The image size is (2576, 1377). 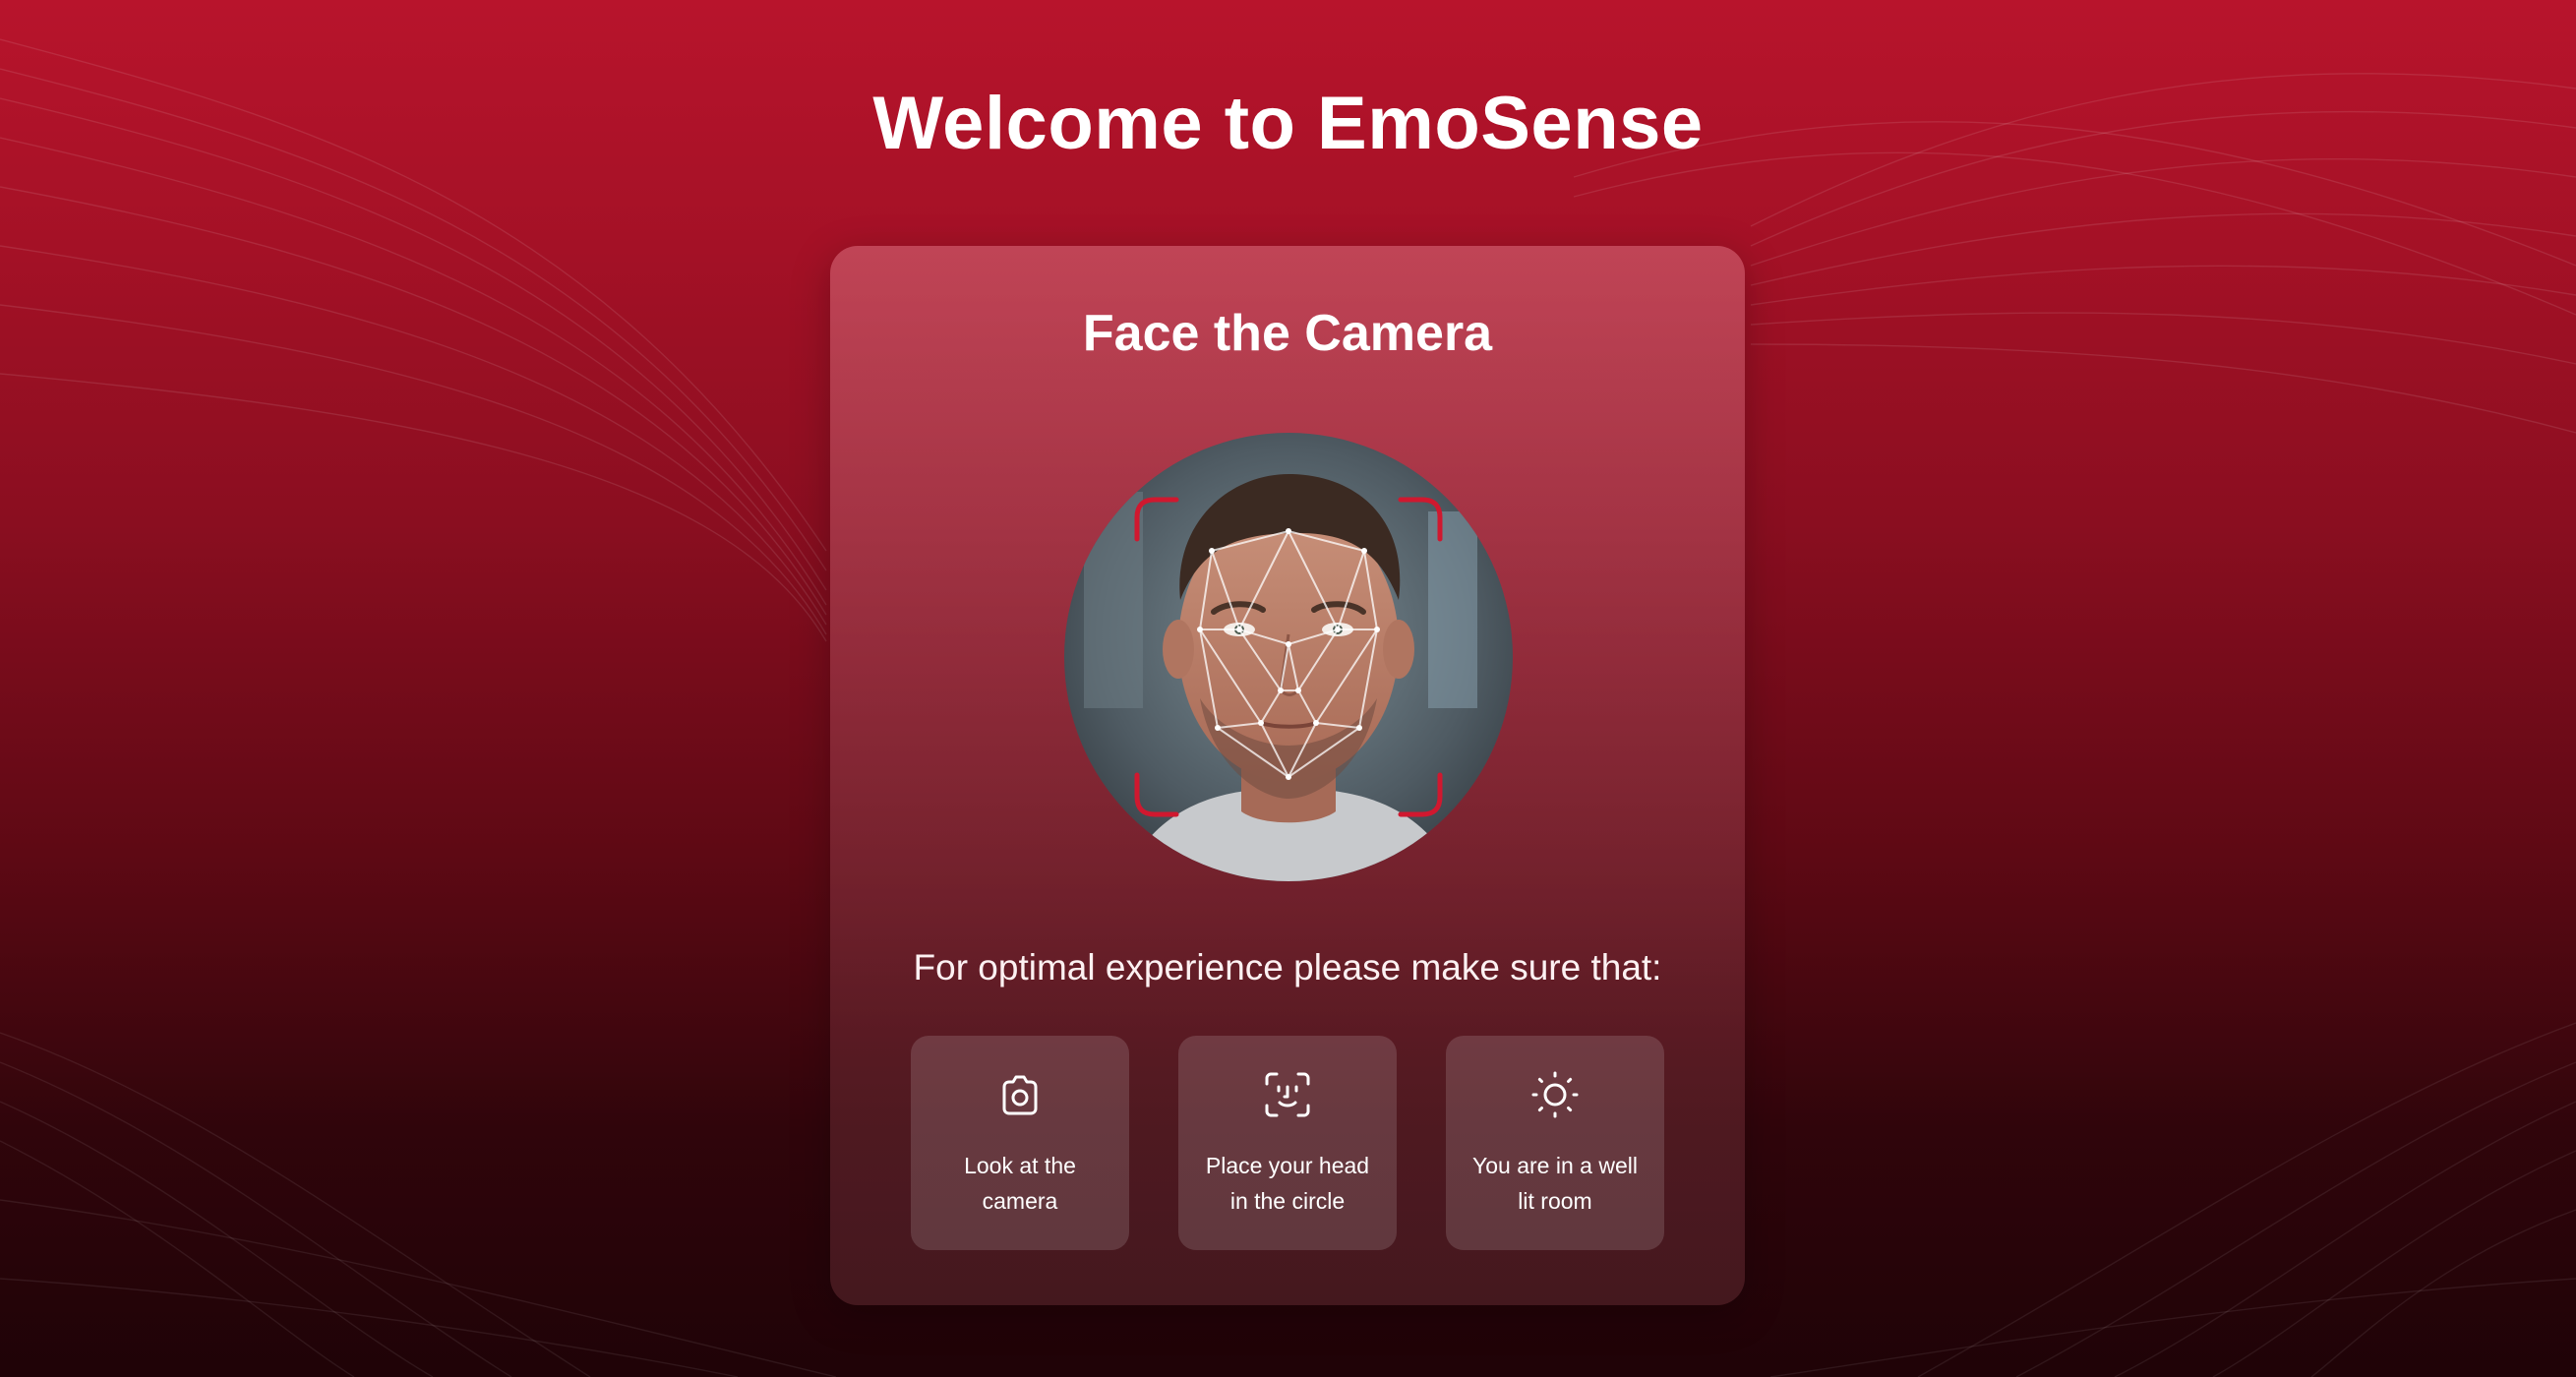 I want to click on face-scan-preview, so click(x=1289, y=657).